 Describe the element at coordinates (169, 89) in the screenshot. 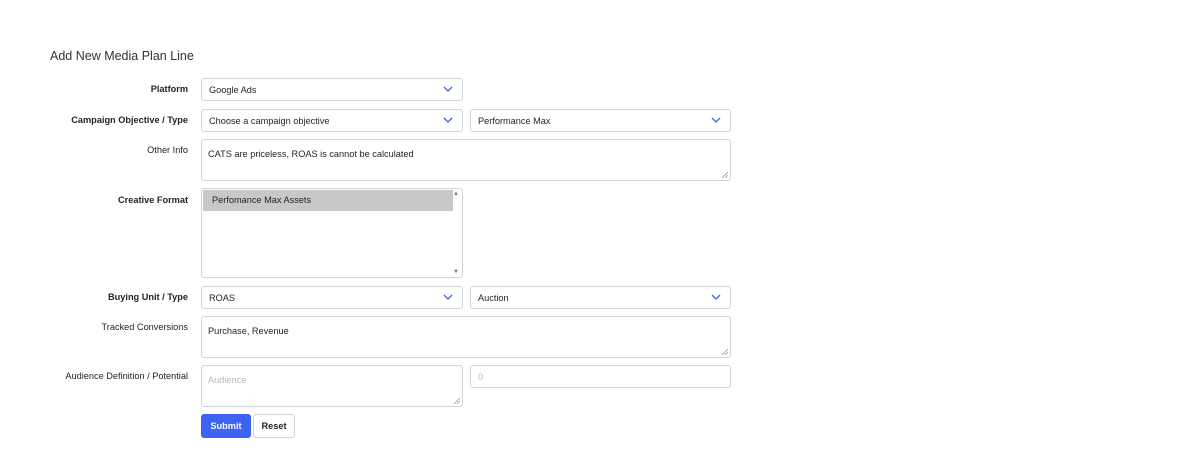

I see `platform-label: Platform` at that location.